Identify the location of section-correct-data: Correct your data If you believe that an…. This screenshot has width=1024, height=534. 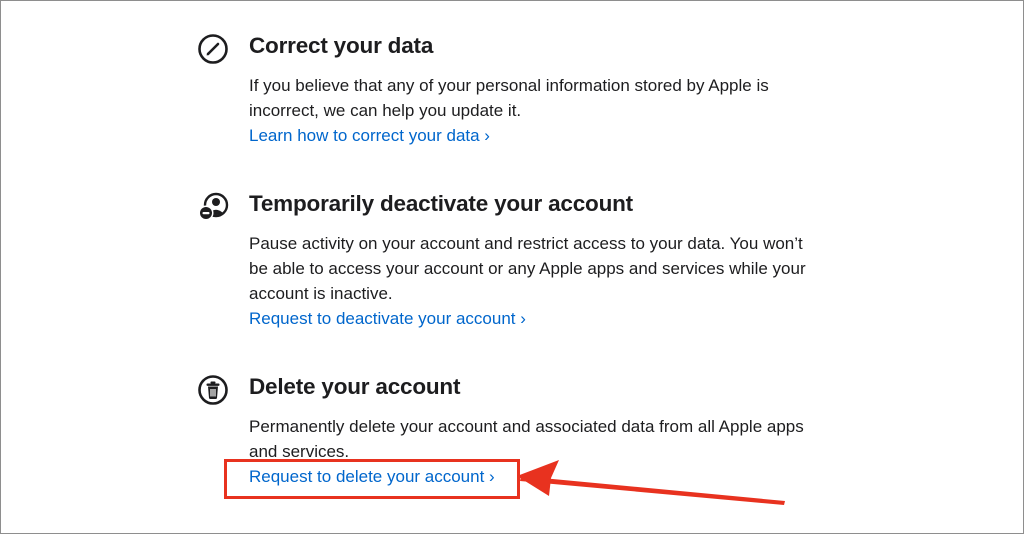
(507, 91).